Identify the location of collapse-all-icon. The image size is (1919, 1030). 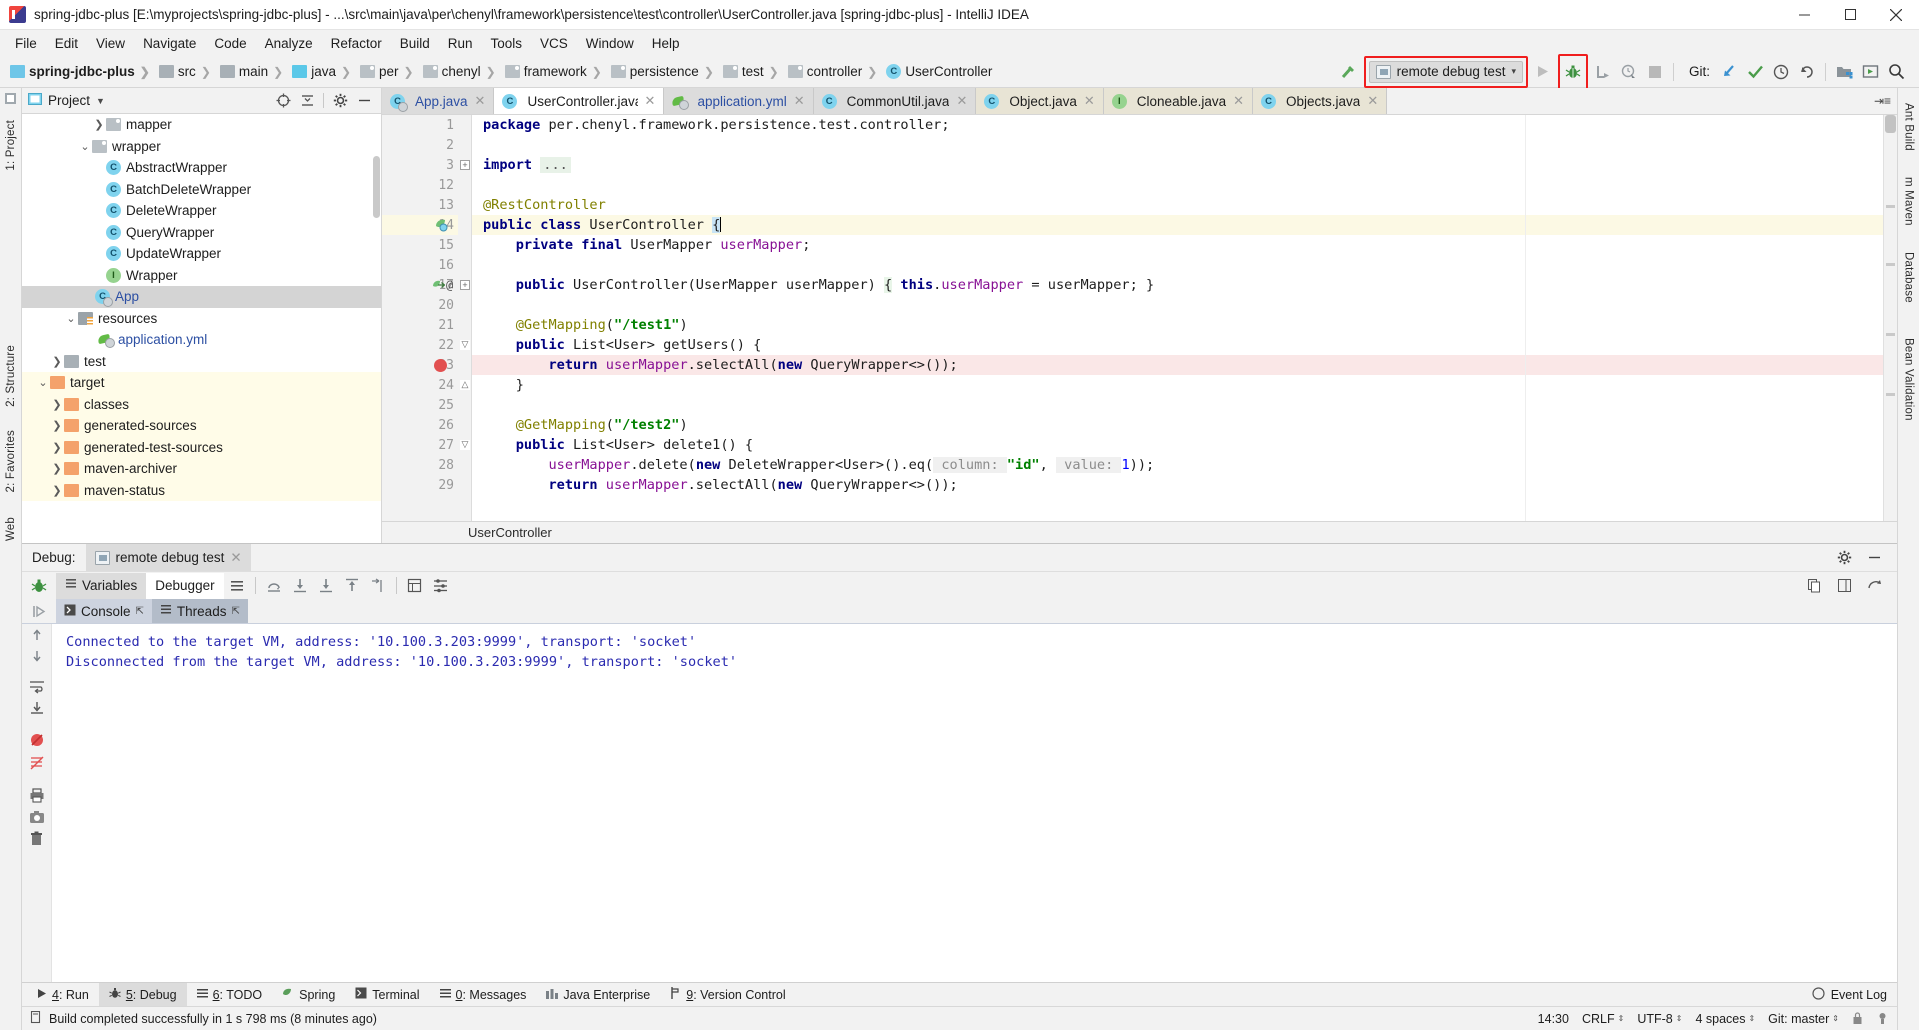
(307, 101).